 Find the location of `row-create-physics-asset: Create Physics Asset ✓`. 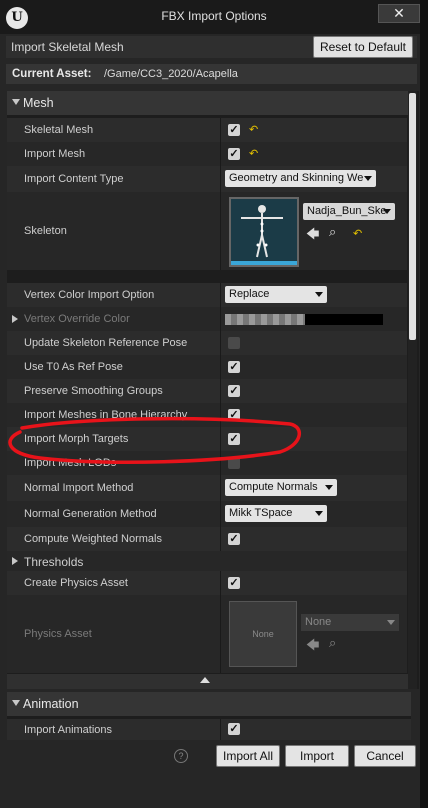

row-create-physics-asset: Create Physics Asset ✓ is located at coordinates (207, 583).